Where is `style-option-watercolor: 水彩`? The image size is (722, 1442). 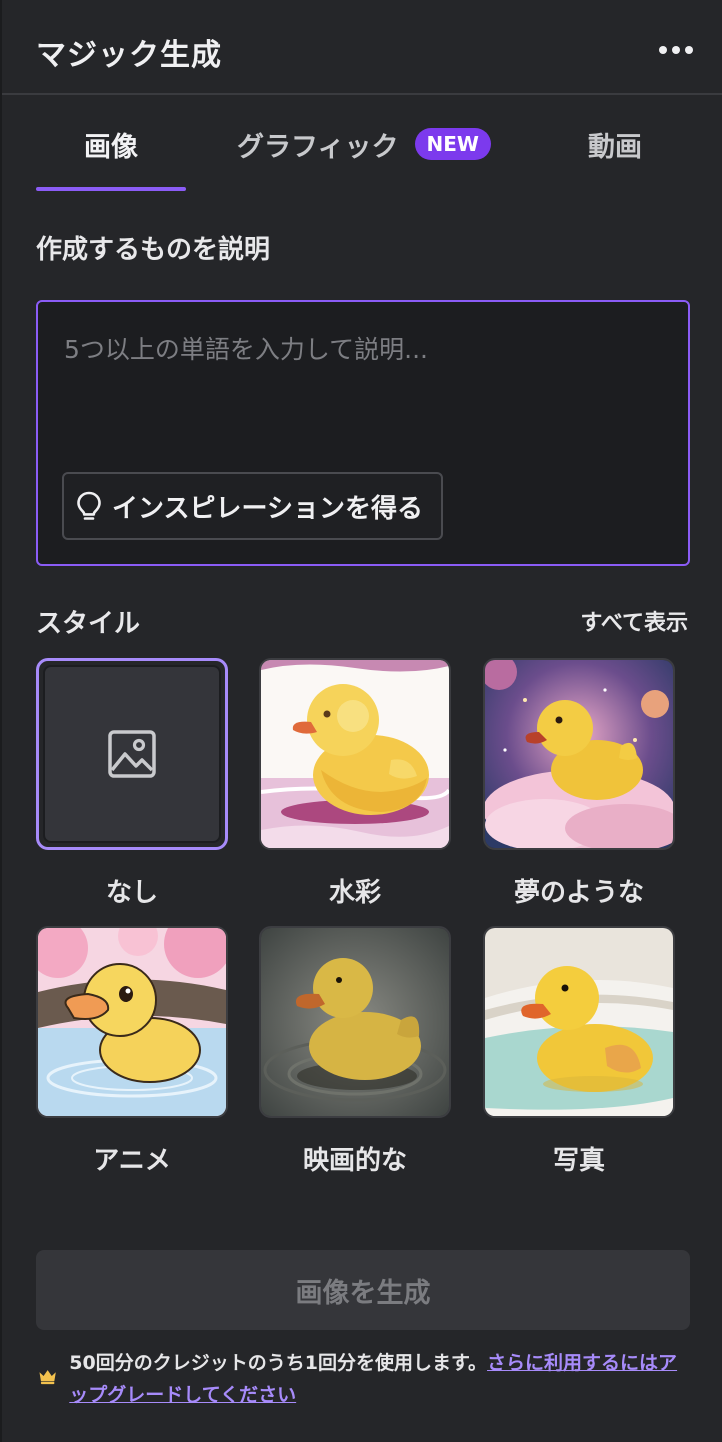 style-option-watercolor: 水彩 is located at coordinates (355, 783).